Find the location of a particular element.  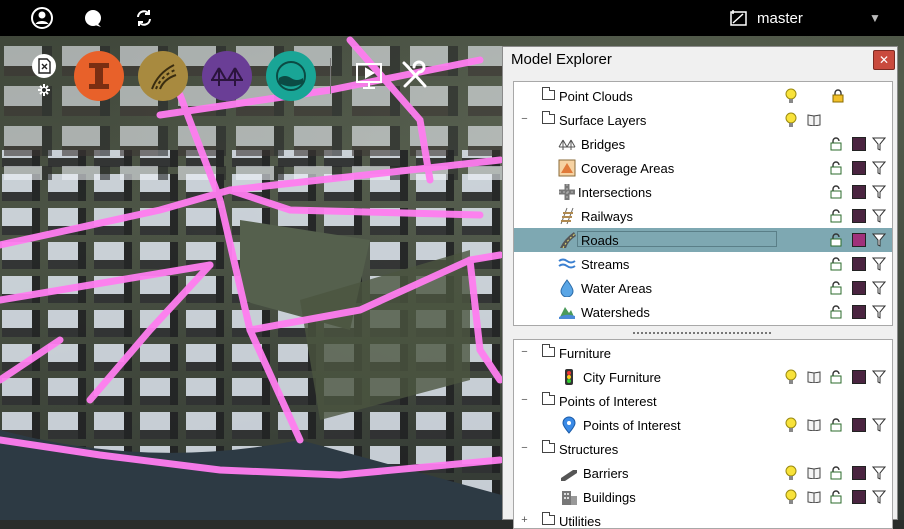

tree-item-watersheds: Watersheds is located at coordinates (703, 312).